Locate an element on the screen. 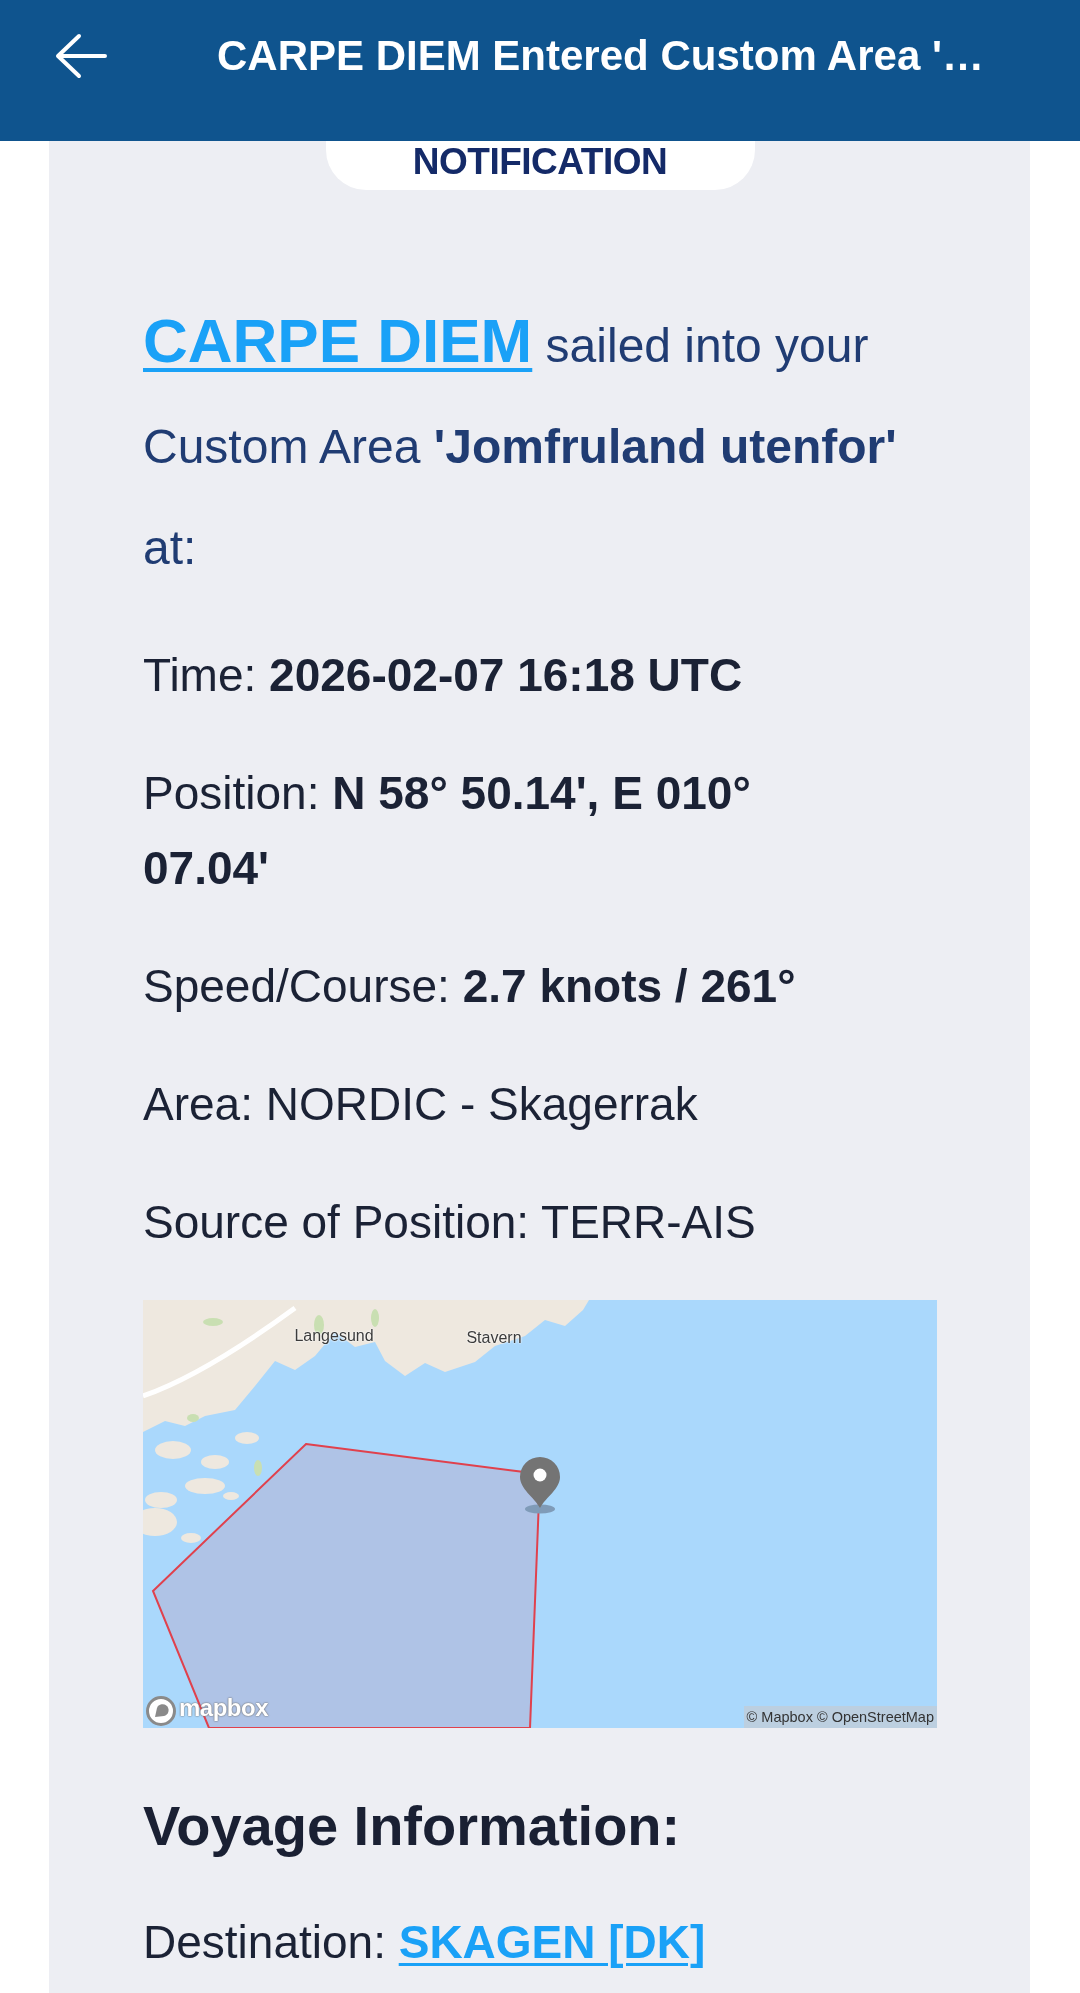 The width and height of the screenshot is (1080, 1993). detail-label: Destination: is located at coordinates (264, 1942).